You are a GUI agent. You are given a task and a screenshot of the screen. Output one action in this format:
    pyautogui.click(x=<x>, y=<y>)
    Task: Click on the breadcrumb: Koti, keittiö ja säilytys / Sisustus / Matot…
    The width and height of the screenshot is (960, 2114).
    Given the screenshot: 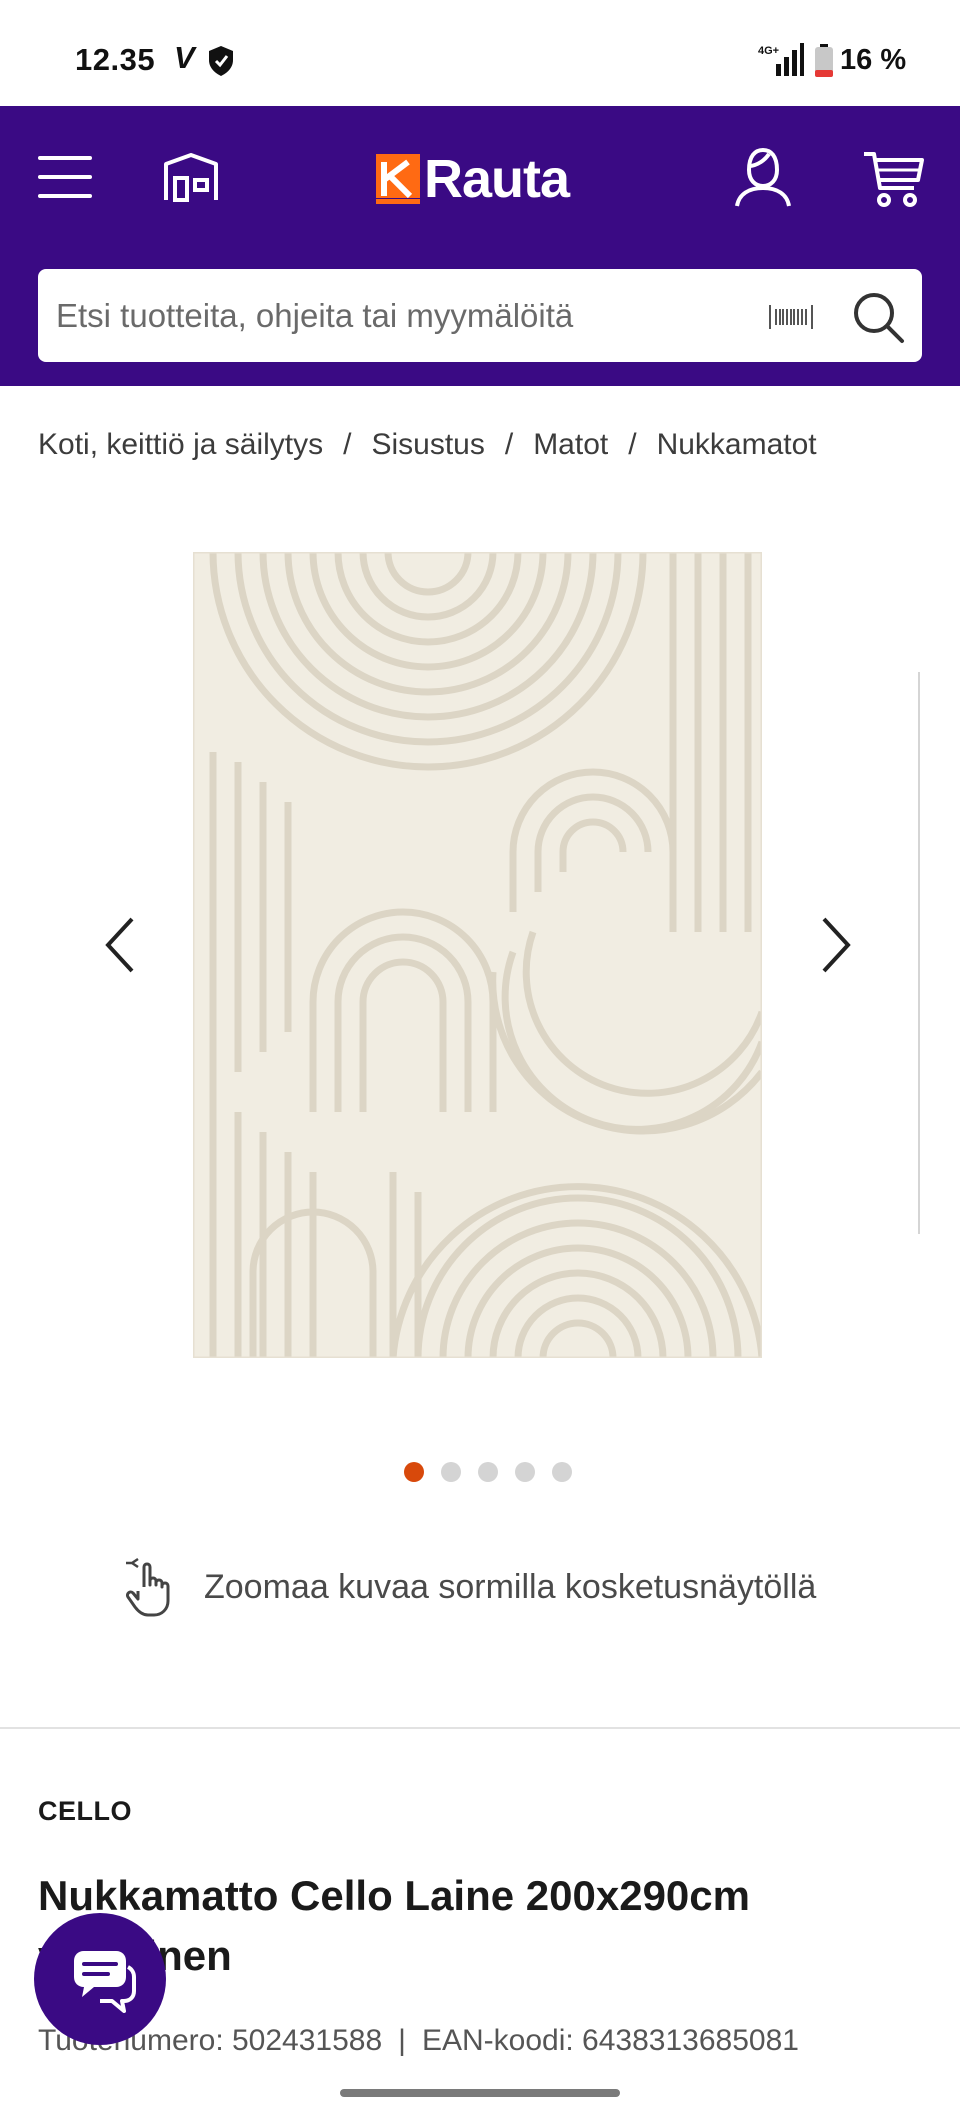 What is the action you would take?
    pyautogui.click(x=427, y=445)
    